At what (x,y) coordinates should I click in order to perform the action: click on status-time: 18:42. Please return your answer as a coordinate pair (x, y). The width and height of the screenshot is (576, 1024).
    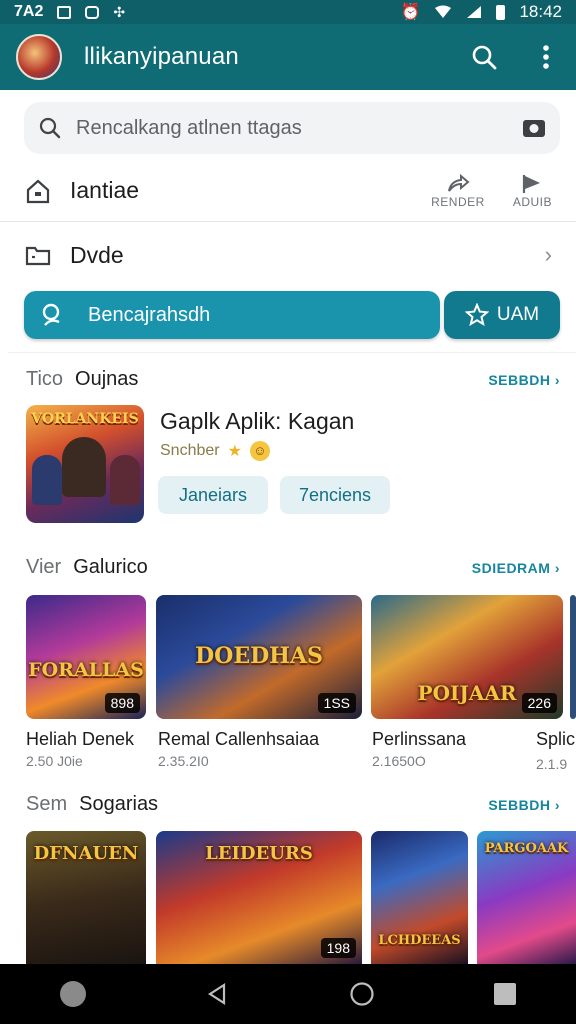
    Looking at the image, I should click on (540, 11).